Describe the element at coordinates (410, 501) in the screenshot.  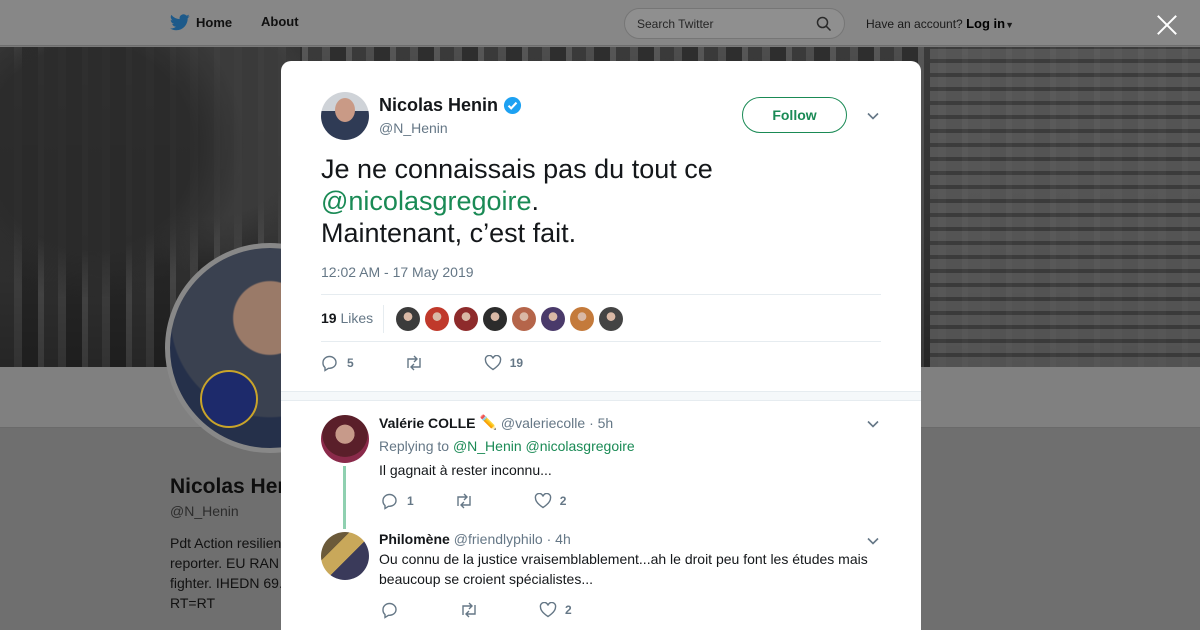
I see `reply-count: 1` at that location.